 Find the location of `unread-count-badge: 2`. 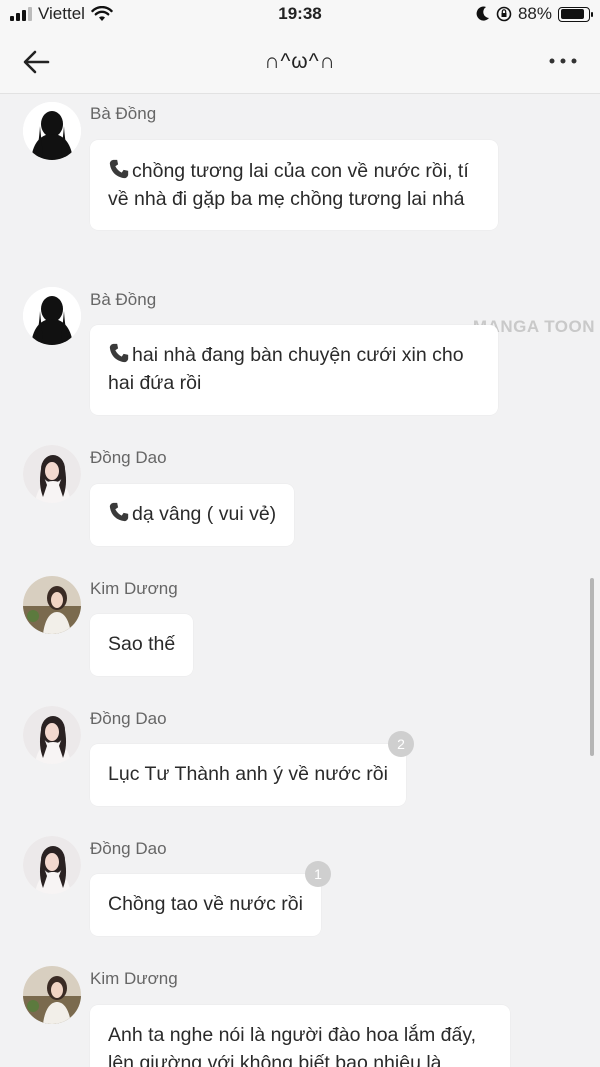

unread-count-badge: 2 is located at coordinates (401, 744).